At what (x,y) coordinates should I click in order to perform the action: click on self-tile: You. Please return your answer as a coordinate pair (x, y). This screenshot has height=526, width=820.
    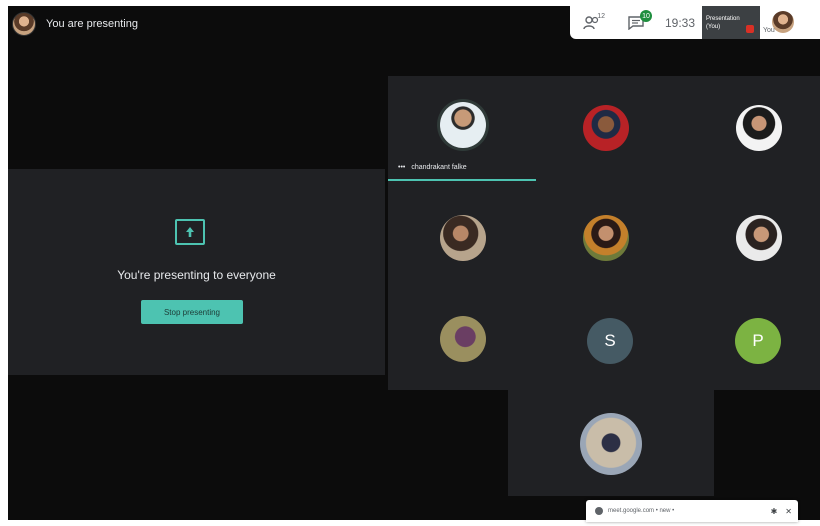
    Looking at the image, I should click on (780, 22).